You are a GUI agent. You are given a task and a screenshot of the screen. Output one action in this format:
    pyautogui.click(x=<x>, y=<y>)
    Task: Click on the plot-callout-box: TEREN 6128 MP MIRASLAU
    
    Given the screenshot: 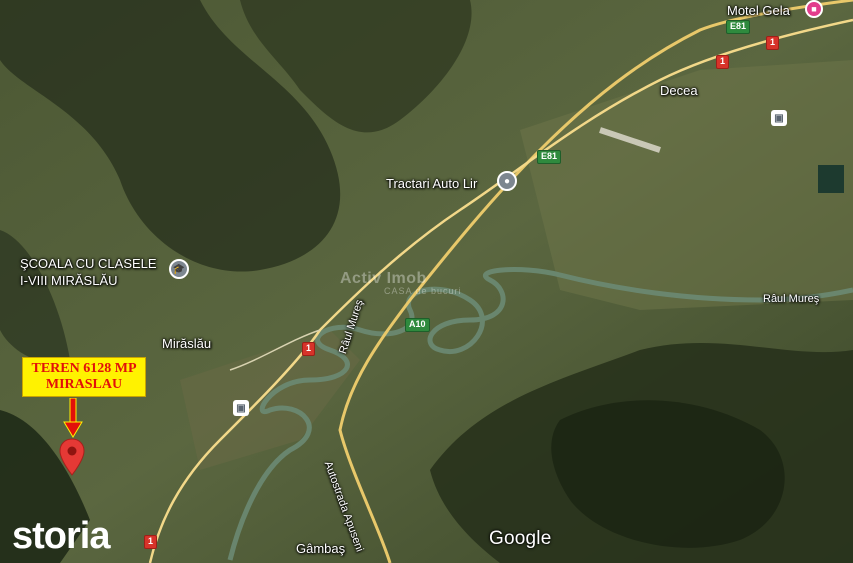 What is the action you would take?
    pyautogui.click(x=84, y=377)
    